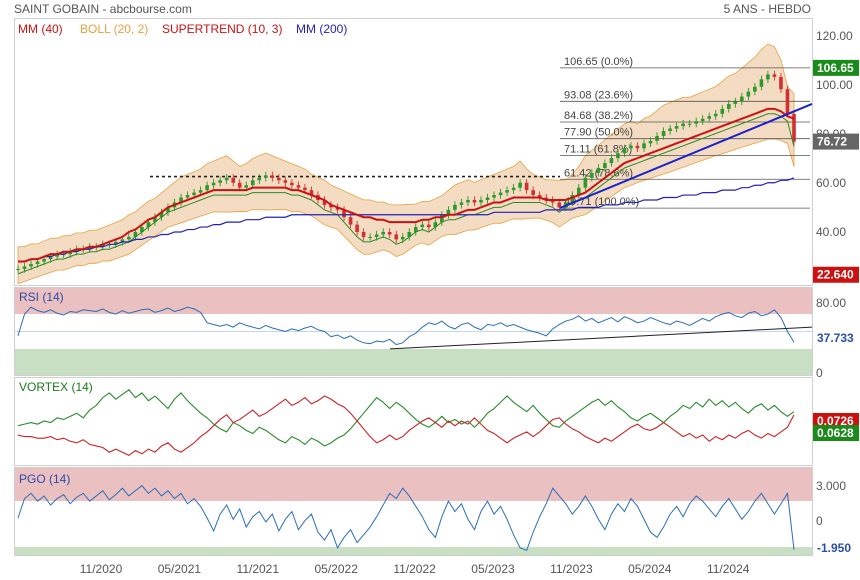 This screenshot has width=860, height=580. Describe the element at coordinates (56, 387) in the screenshot. I see `vortex-label: VORTEX (14)` at that location.